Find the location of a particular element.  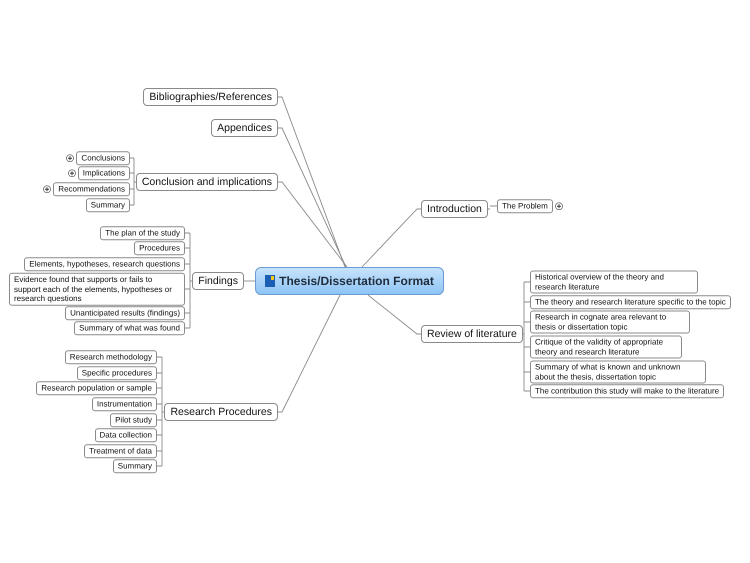

subtopic: Data collection is located at coordinates (125, 435).